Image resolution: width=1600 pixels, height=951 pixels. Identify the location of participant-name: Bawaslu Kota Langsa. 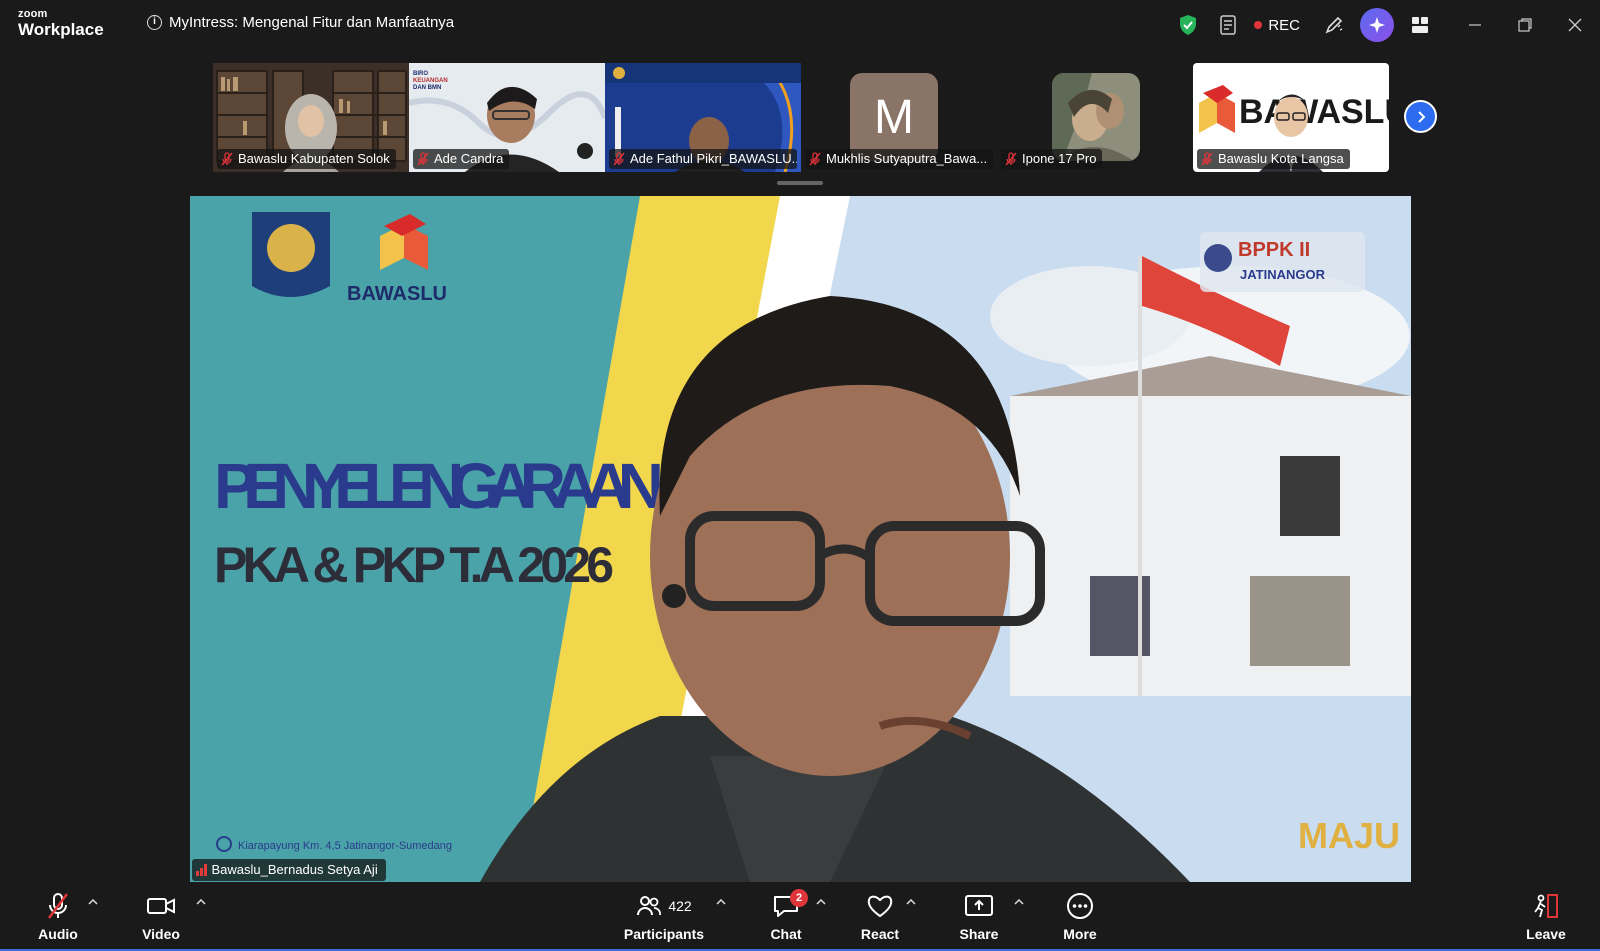
(1281, 158).